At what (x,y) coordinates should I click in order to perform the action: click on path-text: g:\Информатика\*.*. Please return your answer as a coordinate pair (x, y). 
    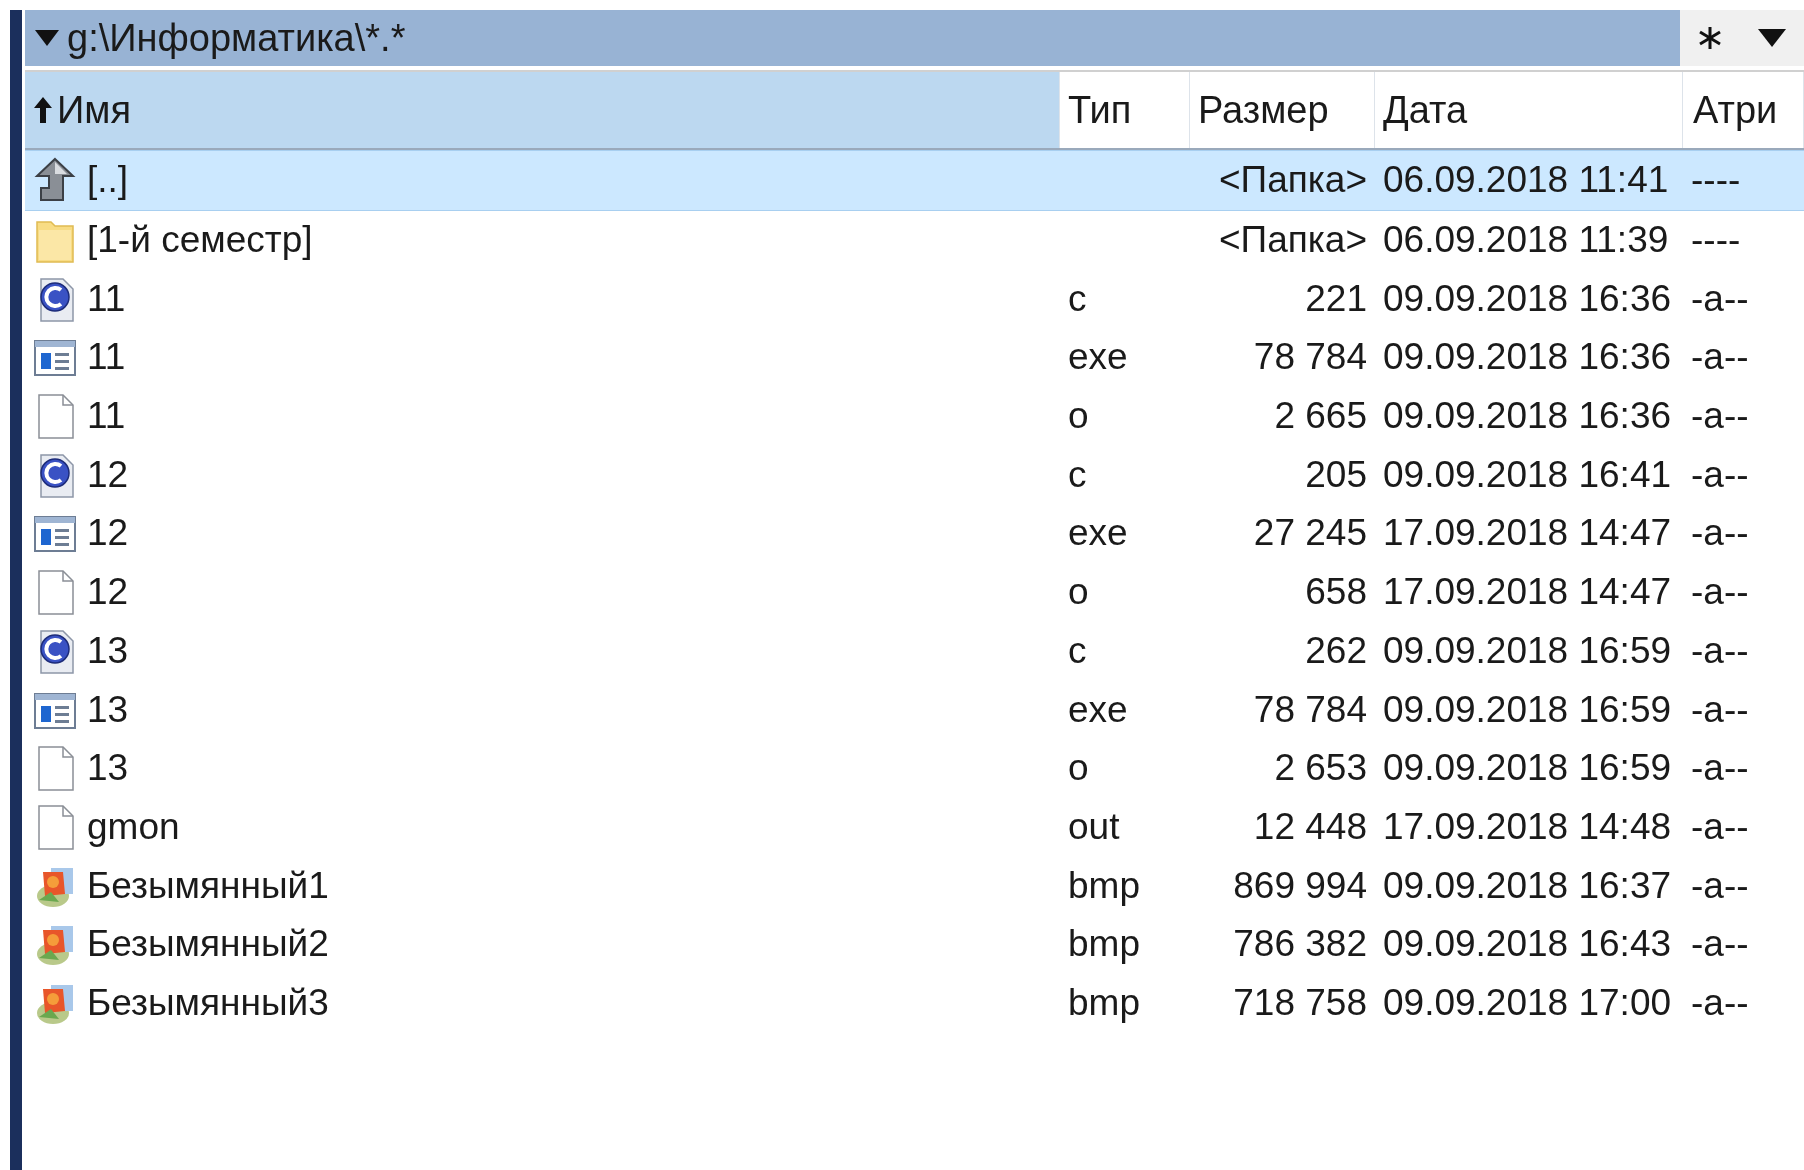
    Looking at the image, I should click on (236, 38).